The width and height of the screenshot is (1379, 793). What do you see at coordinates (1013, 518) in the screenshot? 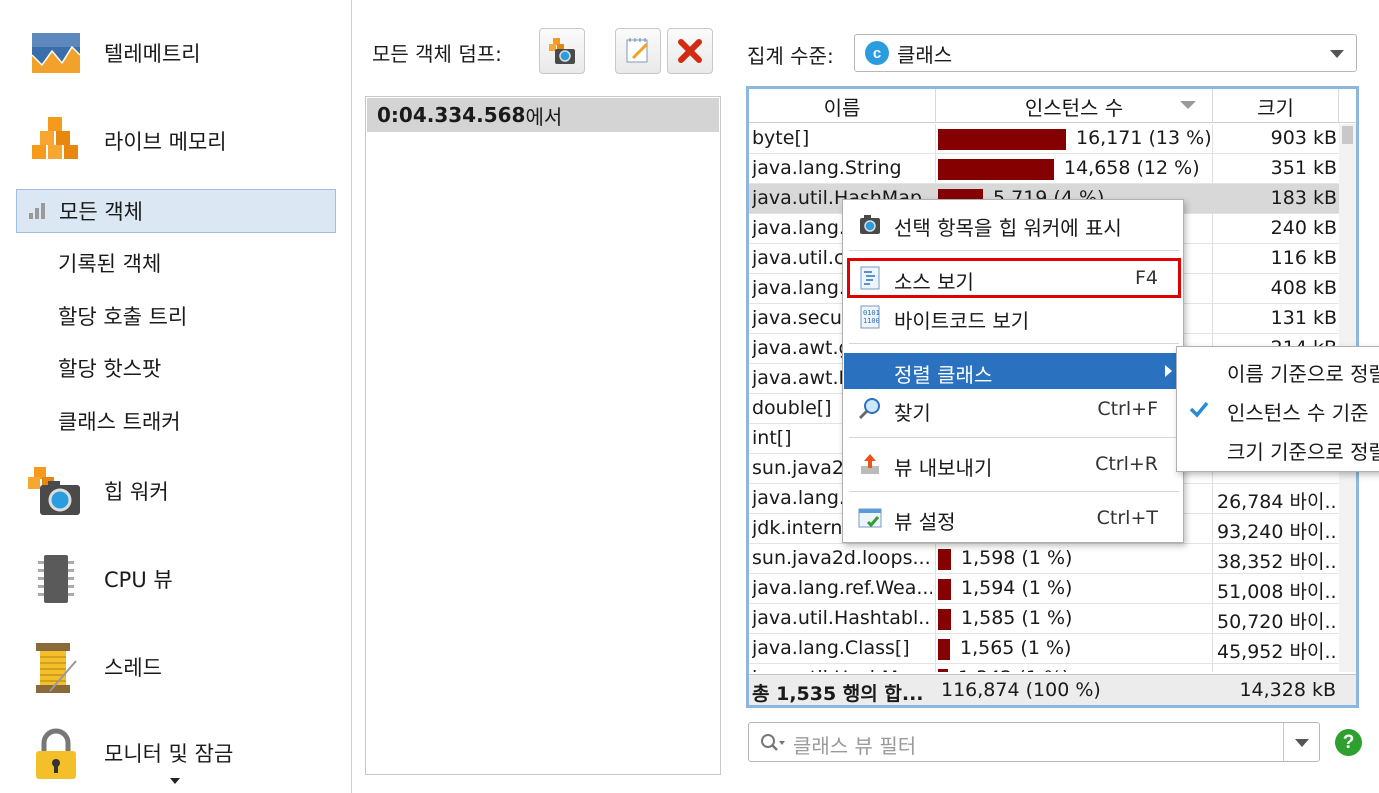
I see `menu-item-view-settings: 뷰 설정 Ctrl+T` at bounding box center [1013, 518].